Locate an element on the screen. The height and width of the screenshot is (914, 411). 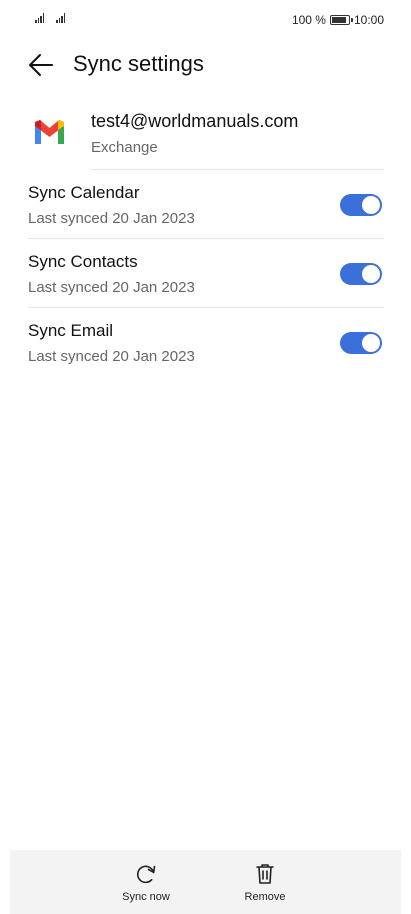
sync-email-toggle is located at coordinates (361, 343).